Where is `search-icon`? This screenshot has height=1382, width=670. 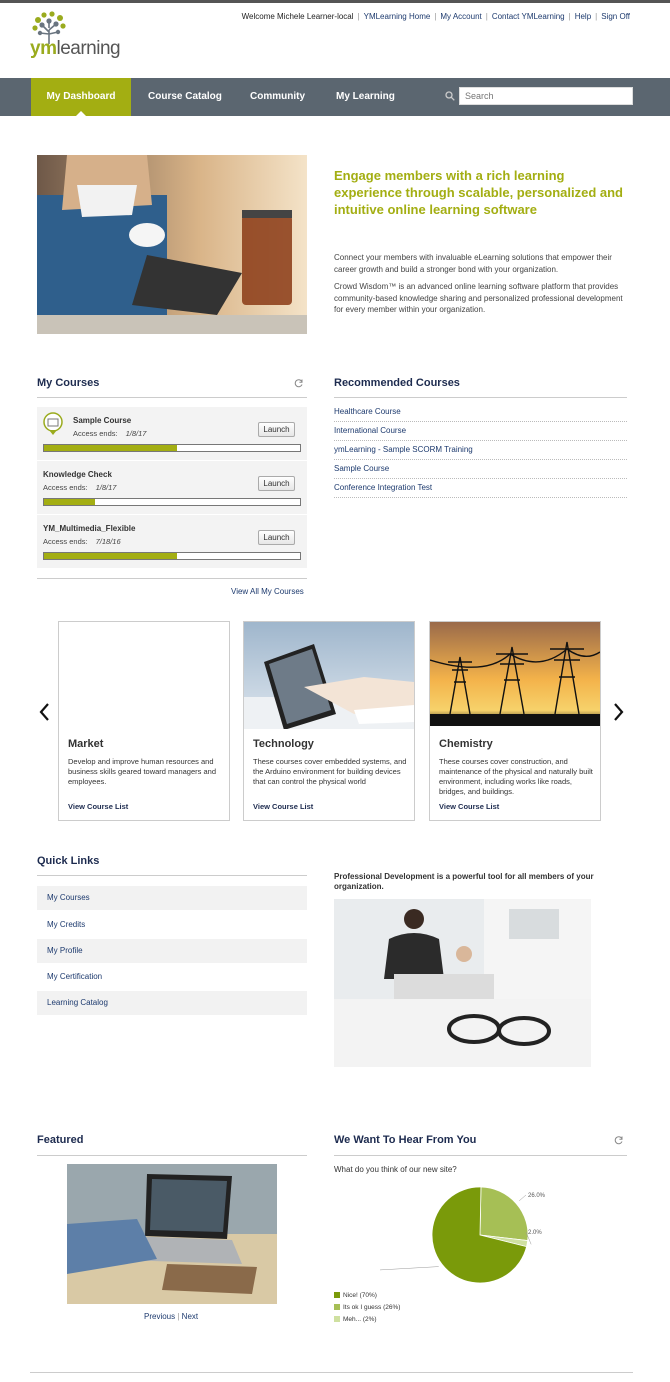
search-icon is located at coordinates (450, 96).